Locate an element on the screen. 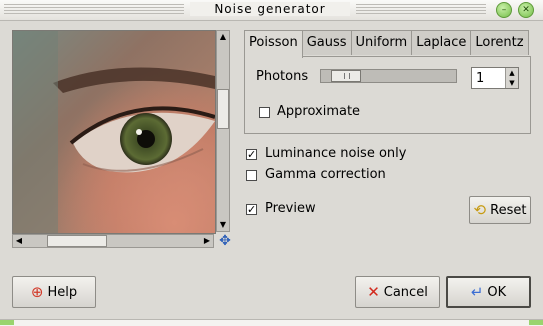 Image resolution: width=543 pixels, height=326 pixels. help-button: ⊕ Help is located at coordinates (54, 292).